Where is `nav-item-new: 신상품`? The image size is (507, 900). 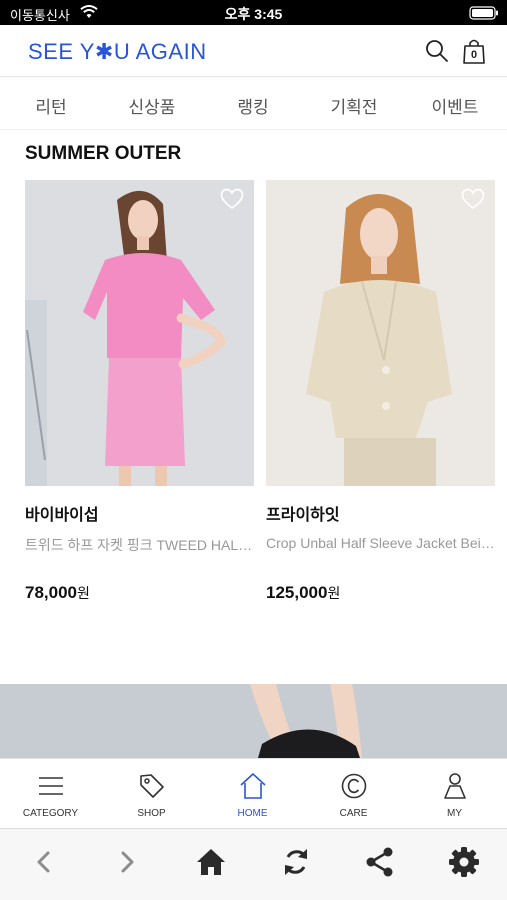
nav-item-new: 신상품 is located at coordinates (152, 105).